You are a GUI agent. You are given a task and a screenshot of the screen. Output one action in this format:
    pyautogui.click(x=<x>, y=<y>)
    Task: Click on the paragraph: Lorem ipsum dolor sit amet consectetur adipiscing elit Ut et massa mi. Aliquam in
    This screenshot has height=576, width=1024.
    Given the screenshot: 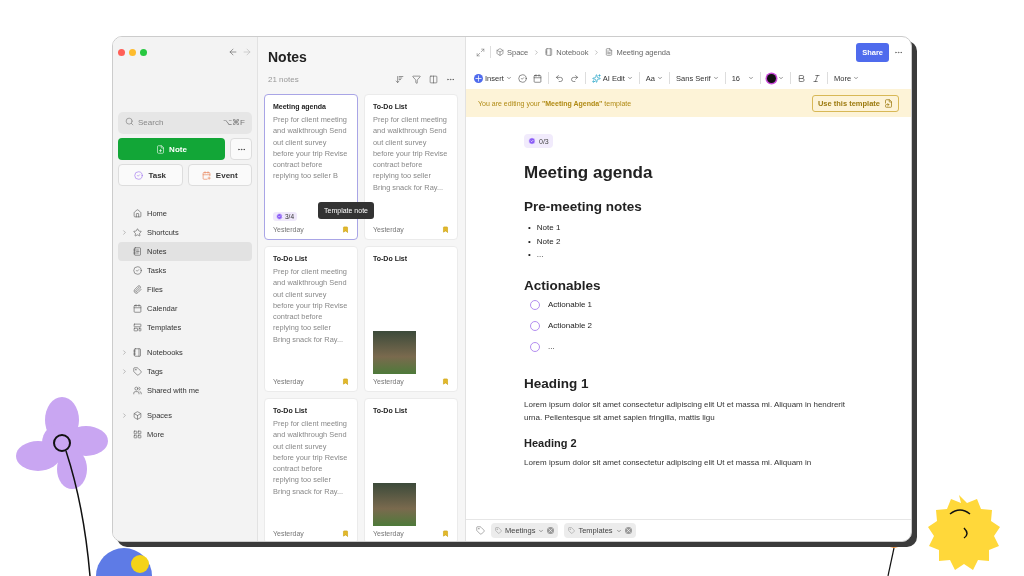 What is the action you would take?
    pyautogui.click(x=668, y=462)
    